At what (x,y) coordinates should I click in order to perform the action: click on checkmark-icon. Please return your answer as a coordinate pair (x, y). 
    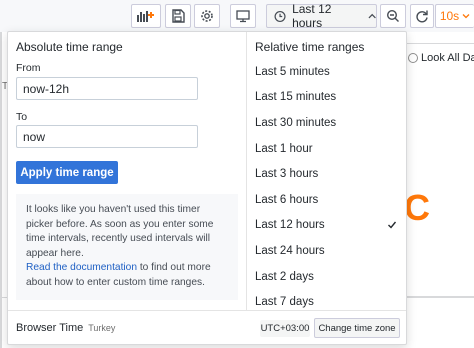
    Looking at the image, I should click on (392, 225).